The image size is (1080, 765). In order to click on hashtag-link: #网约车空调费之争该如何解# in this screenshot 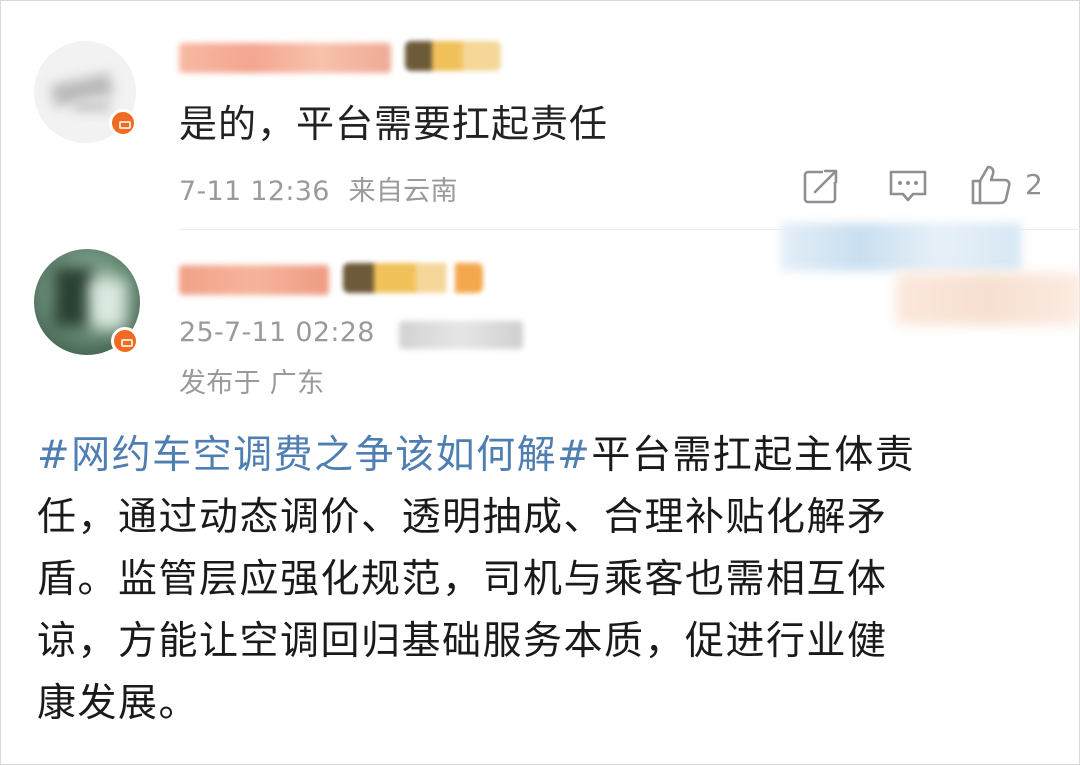, I will do `click(314, 455)`.